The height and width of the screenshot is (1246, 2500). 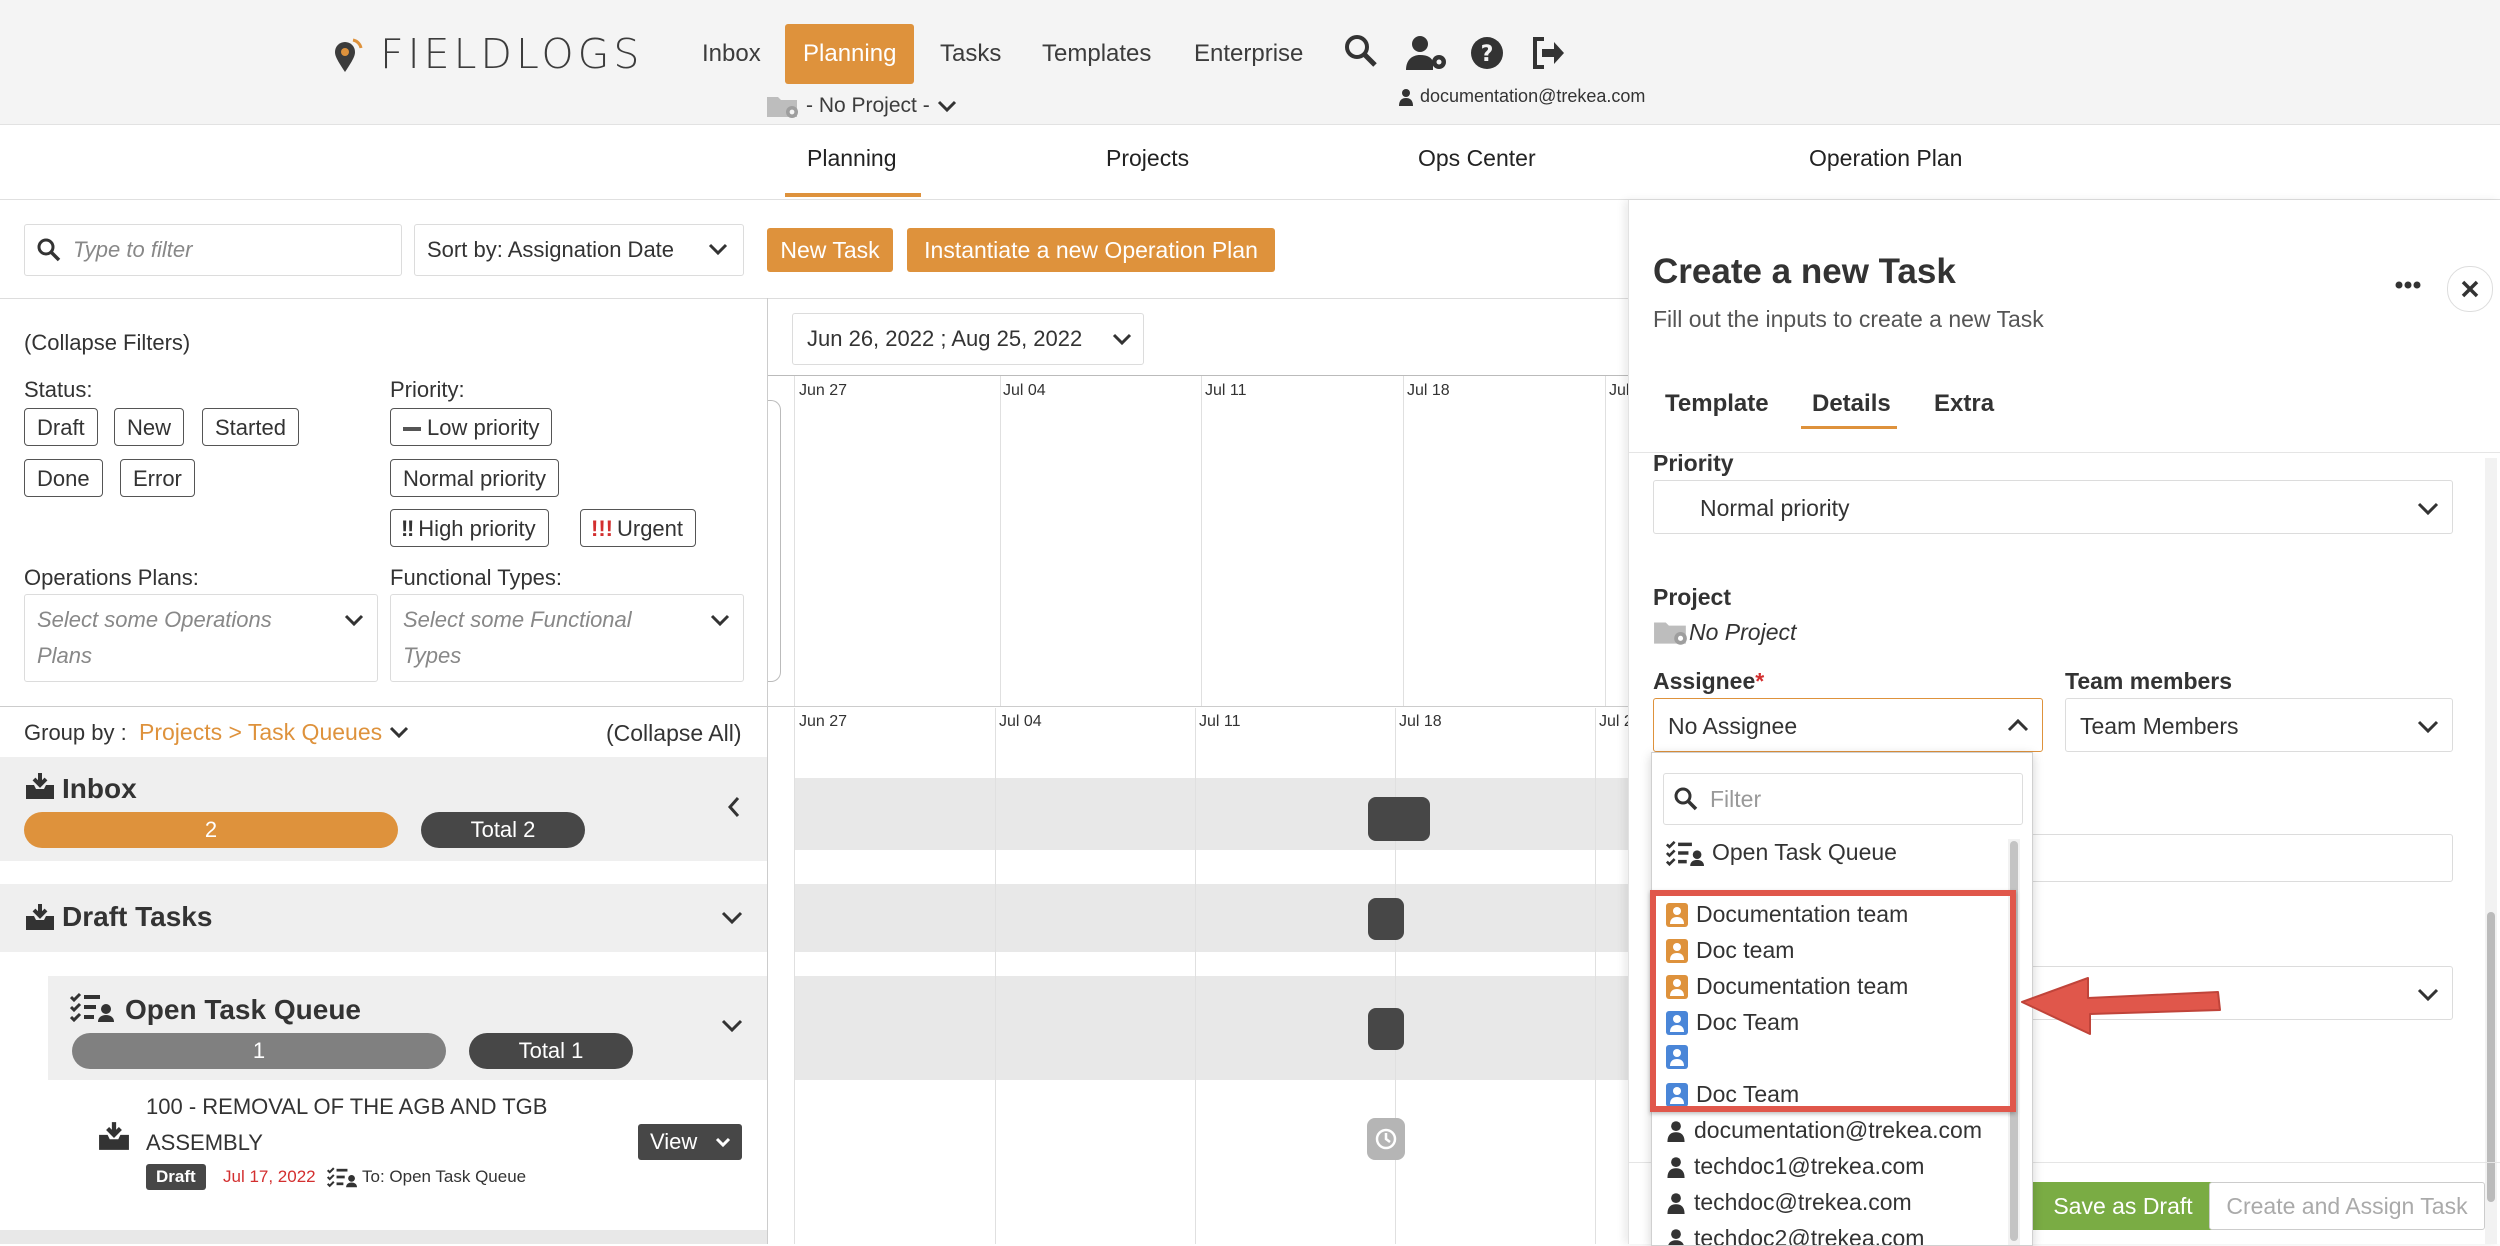 What do you see at coordinates (862, 106) in the screenshot?
I see `project-selector: - No Project -` at bounding box center [862, 106].